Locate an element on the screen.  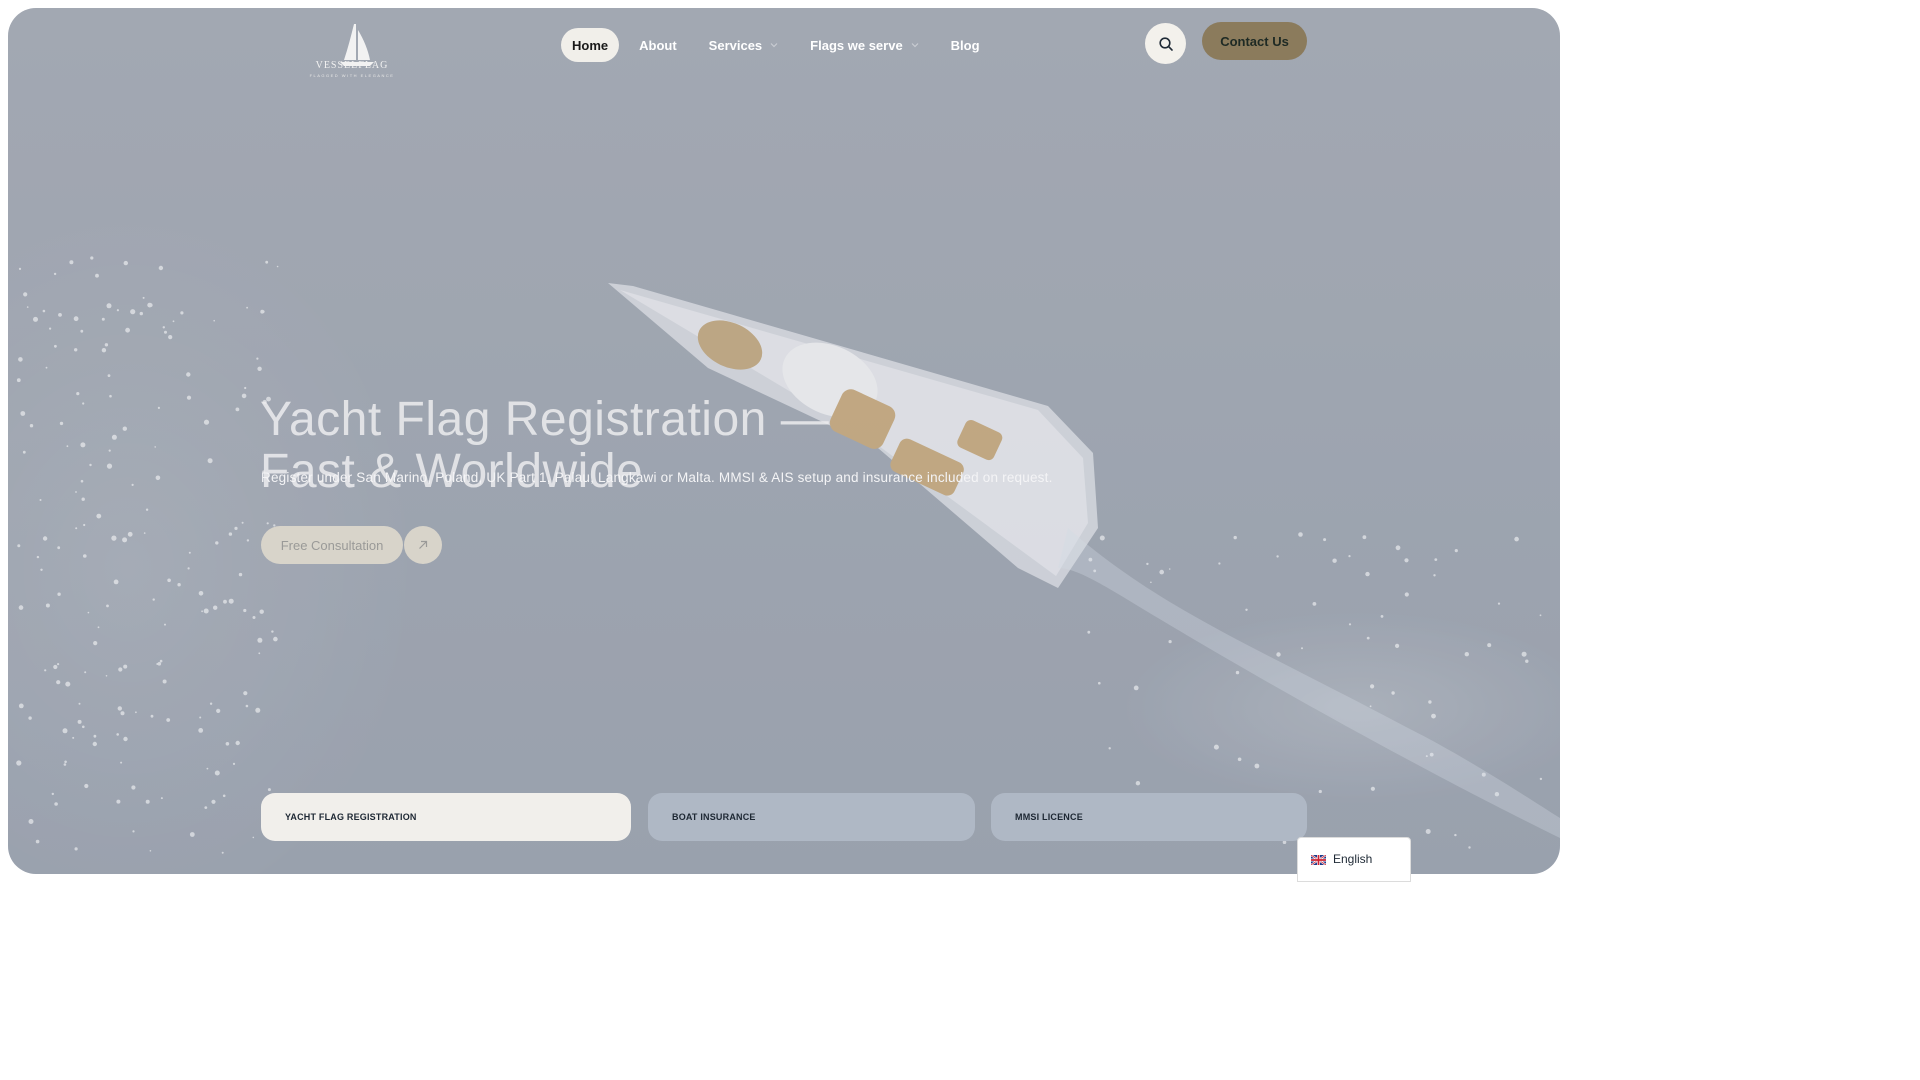
logo: VESSELFLAG FLAGGED WITH ELEGANCE is located at coordinates (352, 51).